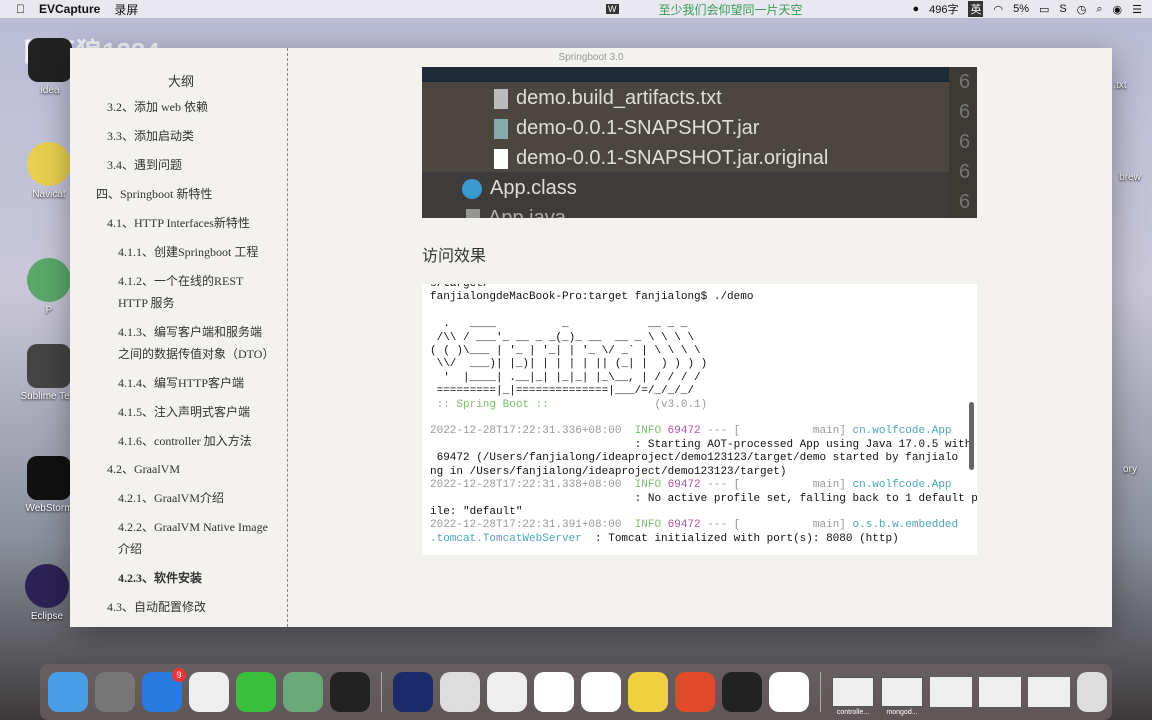 This screenshot has width=1152, height=720. Describe the element at coordinates (699, 378) in the screenshot. I see `terminal-line: ' |____| .__|_| |_|_| |_\__, | / / / /` at that location.